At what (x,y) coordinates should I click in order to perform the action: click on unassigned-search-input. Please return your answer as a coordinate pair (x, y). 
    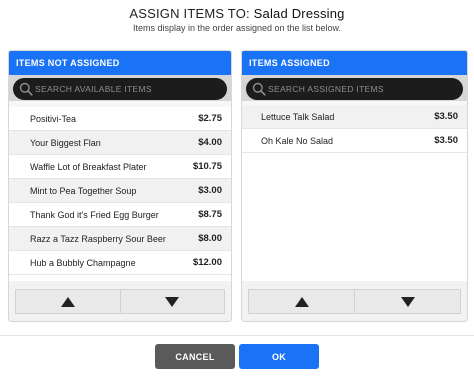
    Looking at the image, I should click on (128, 89).